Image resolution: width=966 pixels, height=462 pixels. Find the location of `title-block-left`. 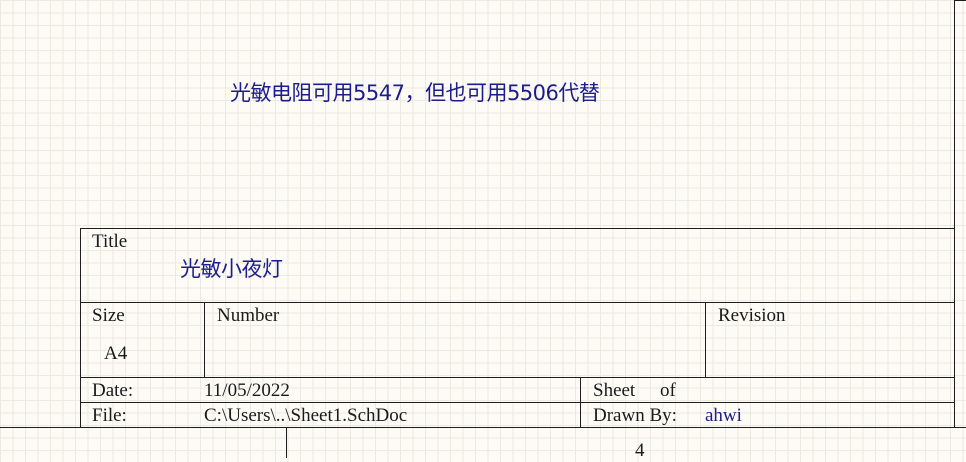

title-block-left is located at coordinates (80, 327).